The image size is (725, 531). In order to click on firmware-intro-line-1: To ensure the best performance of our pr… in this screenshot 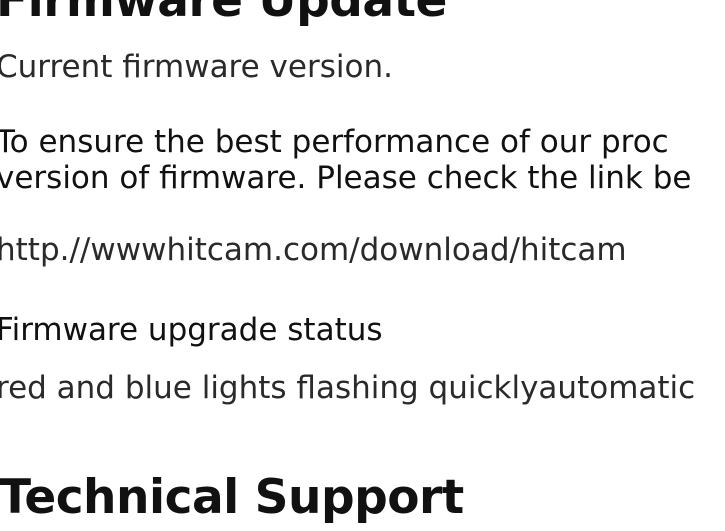, I will do `click(334, 142)`.